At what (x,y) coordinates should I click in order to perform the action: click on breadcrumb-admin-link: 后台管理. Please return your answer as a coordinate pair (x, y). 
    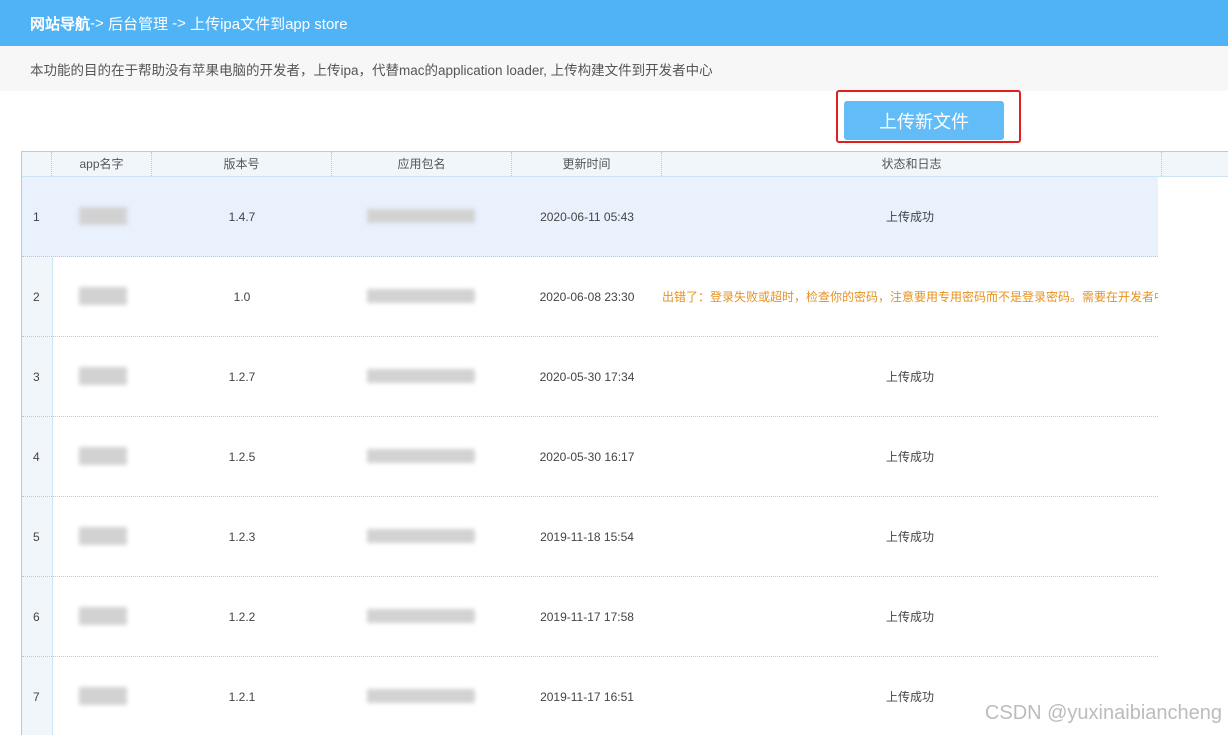
    Looking at the image, I should click on (138, 23).